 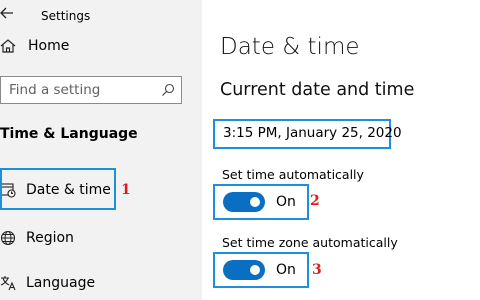 What do you see at coordinates (66, 16) in the screenshot?
I see `app-title: Settings` at bounding box center [66, 16].